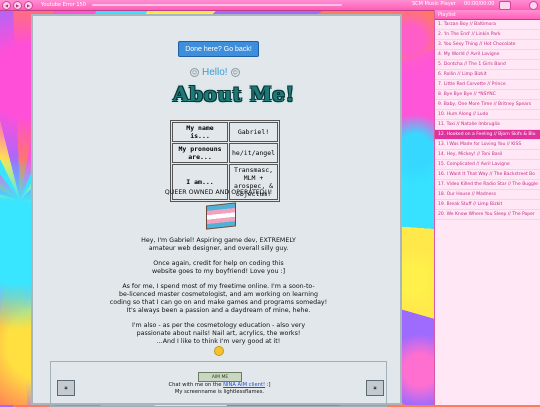 This screenshot has height=407, width=540. Describe the element at coordinates (268, 385) in the screenshot. I see `aim-chat-suffix: :]` at that location.